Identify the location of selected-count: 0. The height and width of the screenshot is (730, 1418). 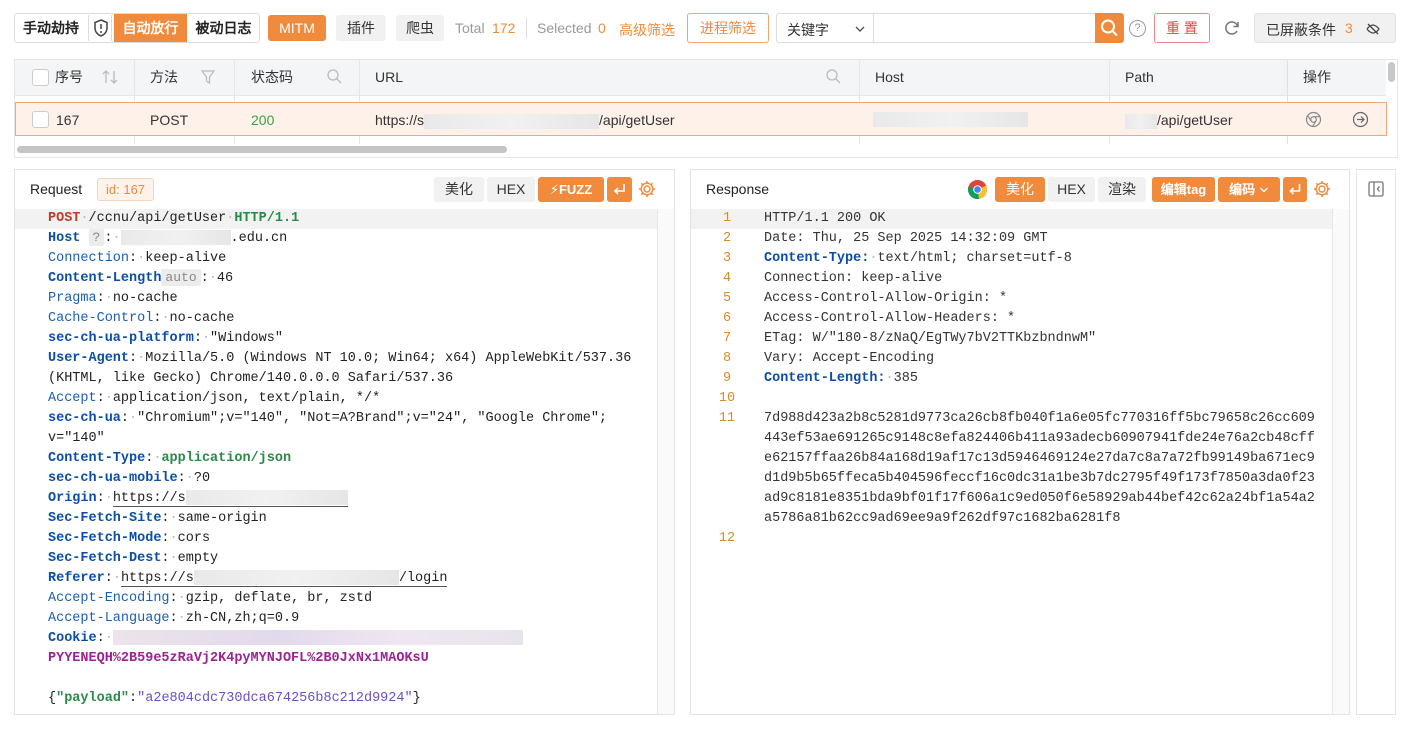
(602, 28).